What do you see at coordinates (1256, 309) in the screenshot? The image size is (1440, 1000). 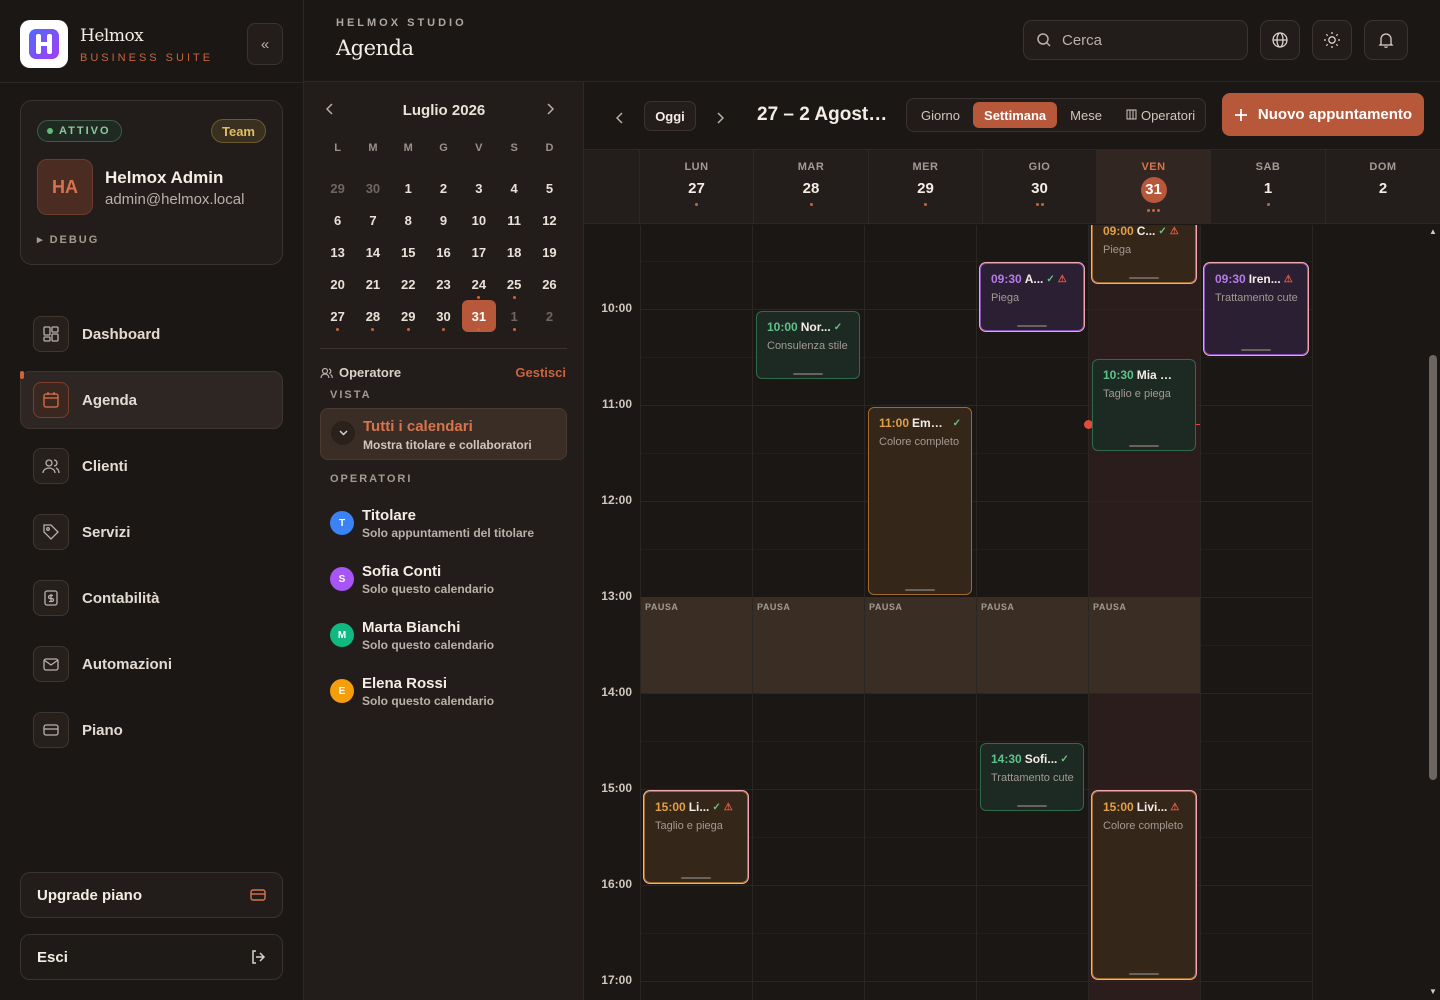 I see `appointment-card: 09:30 Iren... ⚠ Trattamento cute` at bounding box center [1256, 309].